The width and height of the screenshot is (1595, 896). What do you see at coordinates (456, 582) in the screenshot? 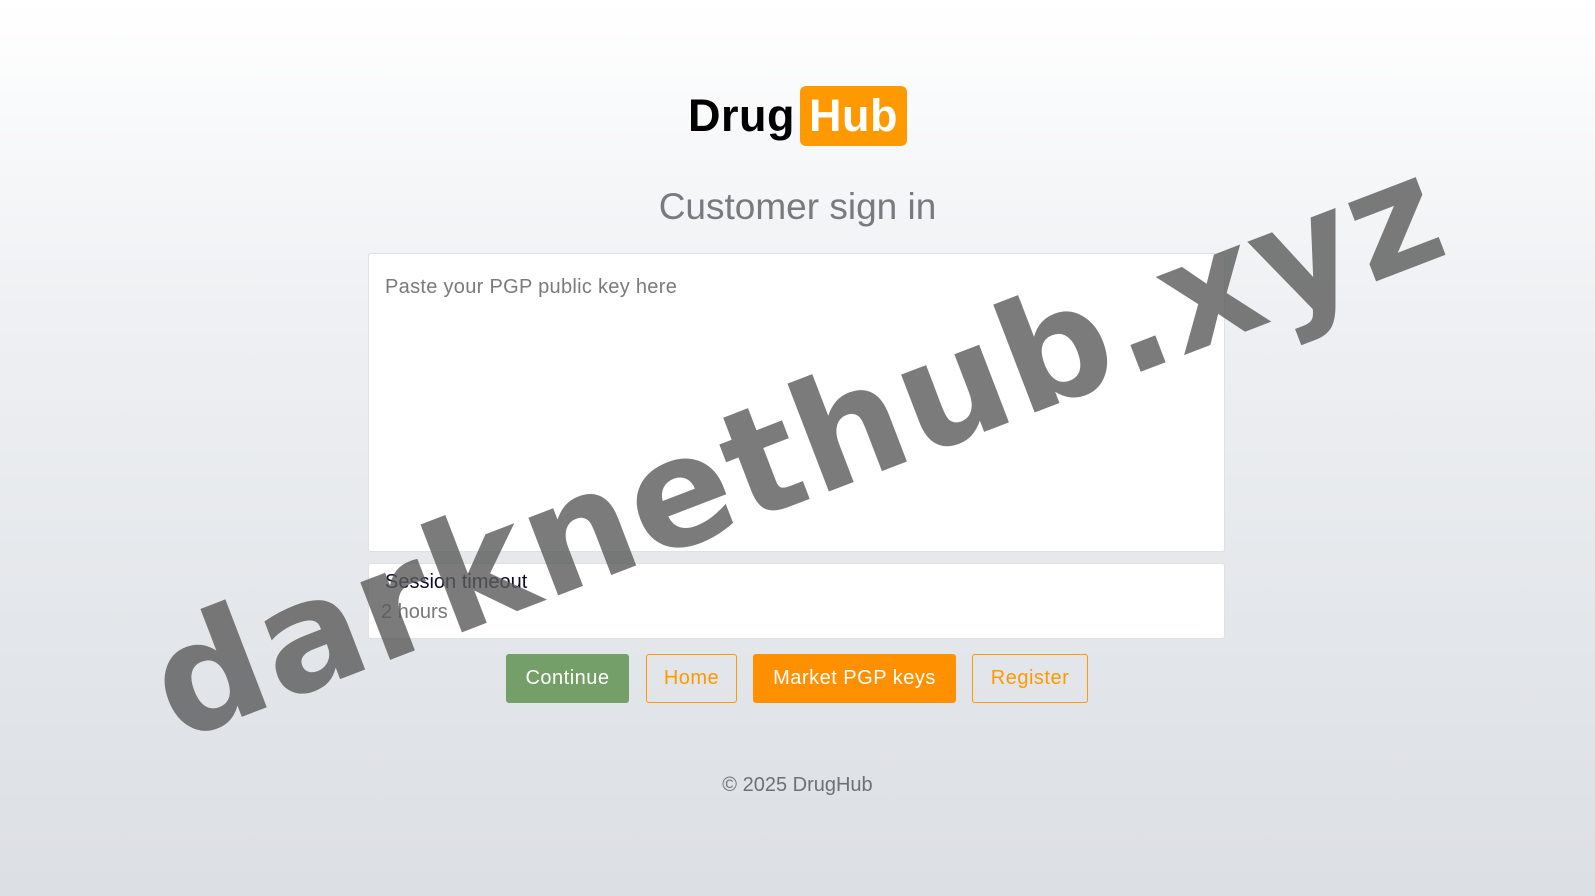
I see `session-timeout-label: Session timeout` at bounding box center [456, 582].